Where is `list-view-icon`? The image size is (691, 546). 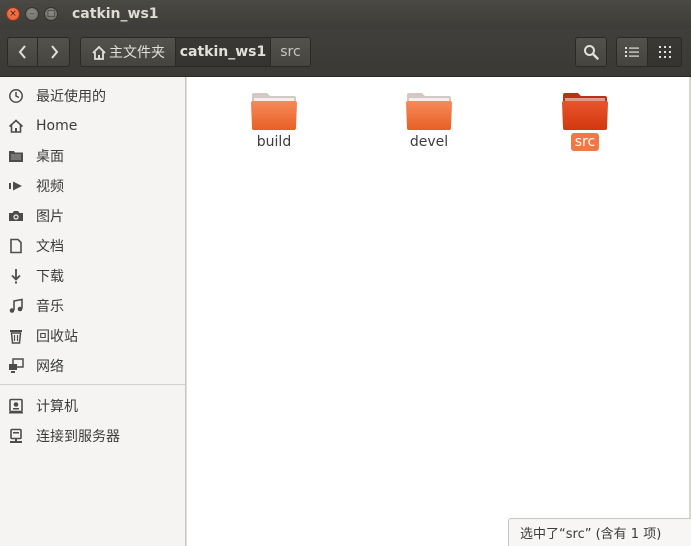 list-view-icon is located at coordinates (632, 52).